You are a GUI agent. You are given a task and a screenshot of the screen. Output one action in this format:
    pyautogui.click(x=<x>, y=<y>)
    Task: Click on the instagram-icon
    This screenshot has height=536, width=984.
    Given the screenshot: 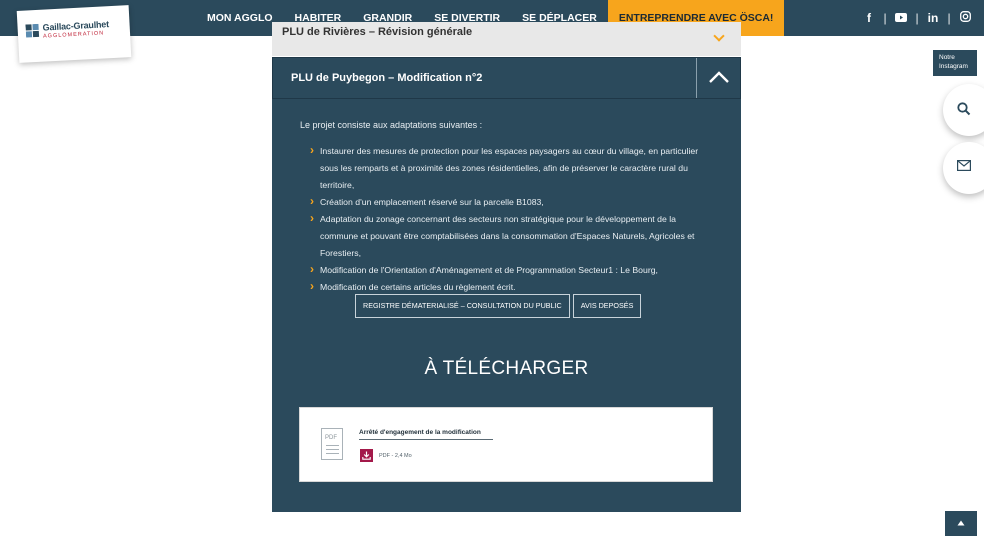 What is the action you would take?
    pyautogui.click(x=965, y=18)
    